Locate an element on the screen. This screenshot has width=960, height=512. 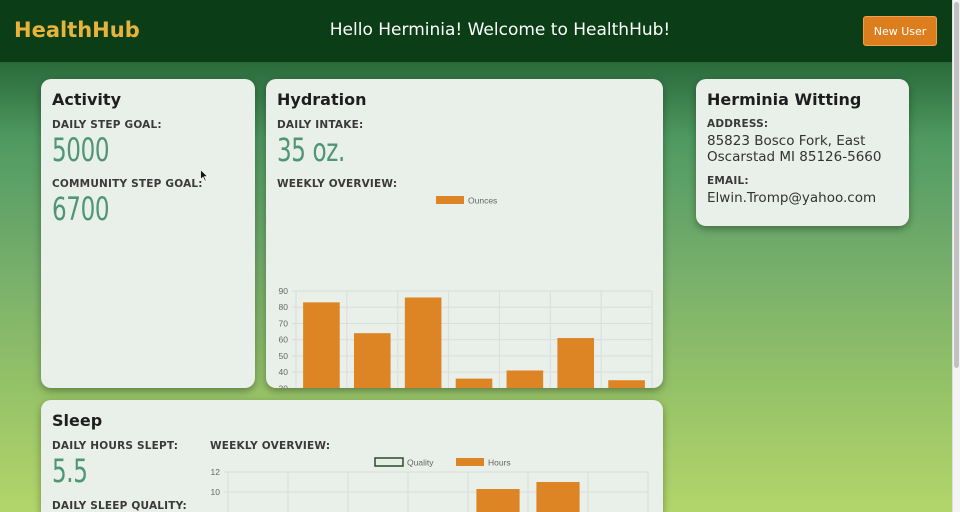
address-line-2: Oscarstad MI 85126-5660 is located at coordinates (794, 157).